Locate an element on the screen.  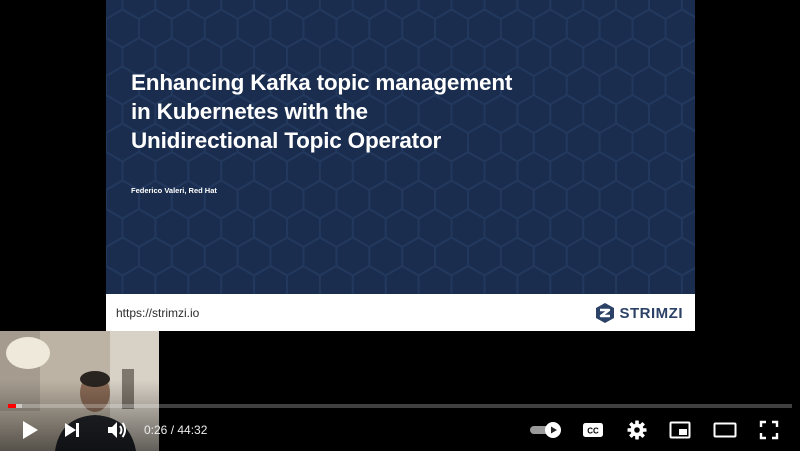
captions-icon: CC is located at coordinates (593, 430).